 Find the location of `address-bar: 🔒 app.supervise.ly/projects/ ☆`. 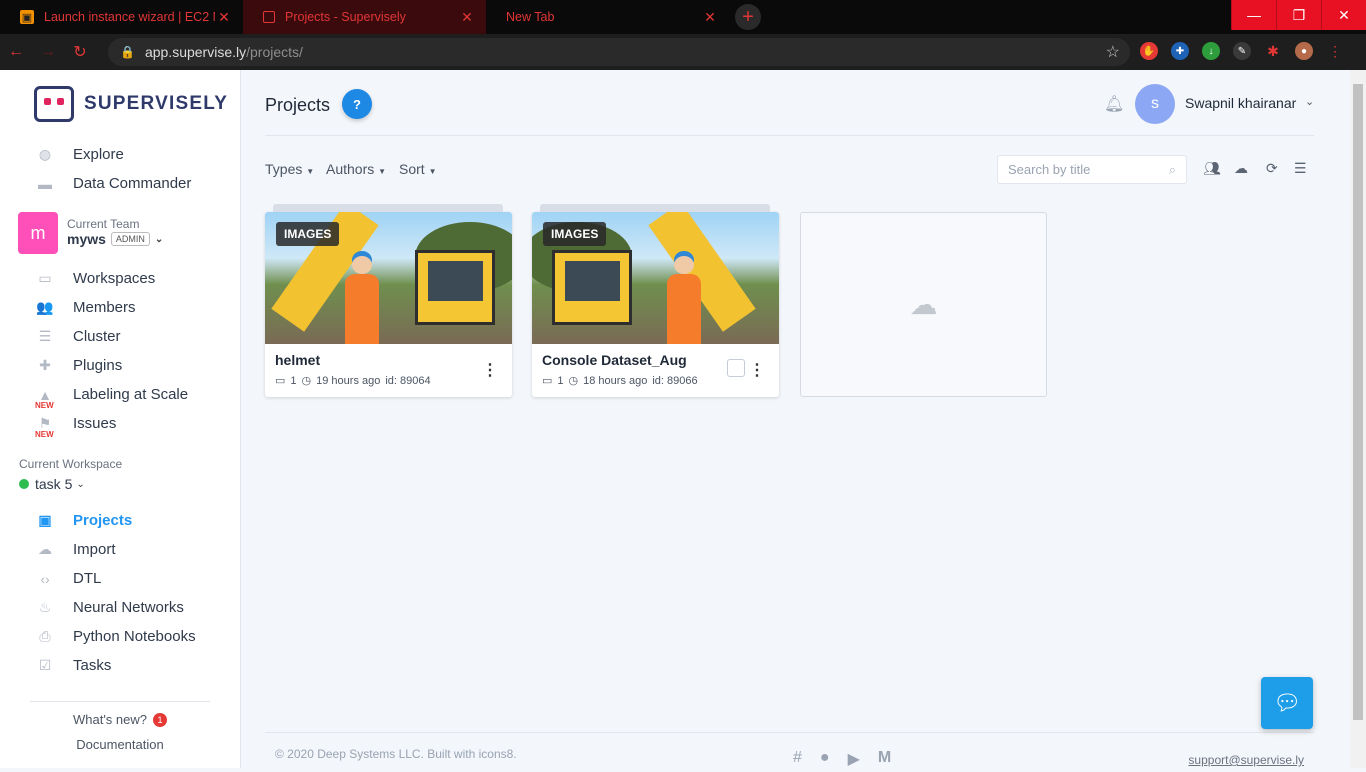

address-bar: 🔒 app.supervise.ly/projects/ ☆ is located at coordinates (619, 52).